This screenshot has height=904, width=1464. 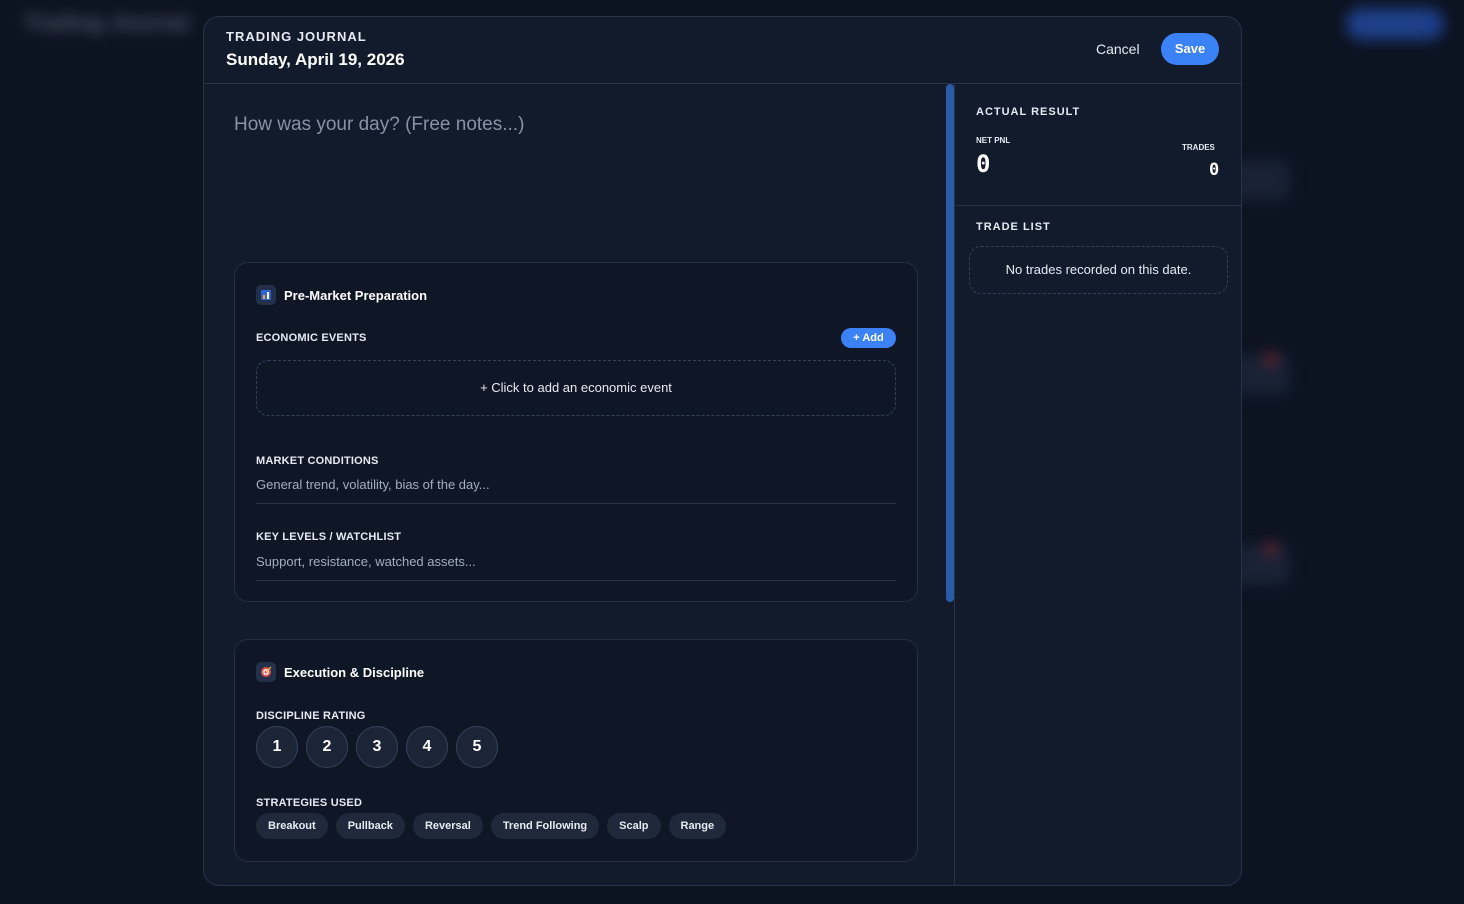 I want to click on chart-icon, so click(x=266, y=295).